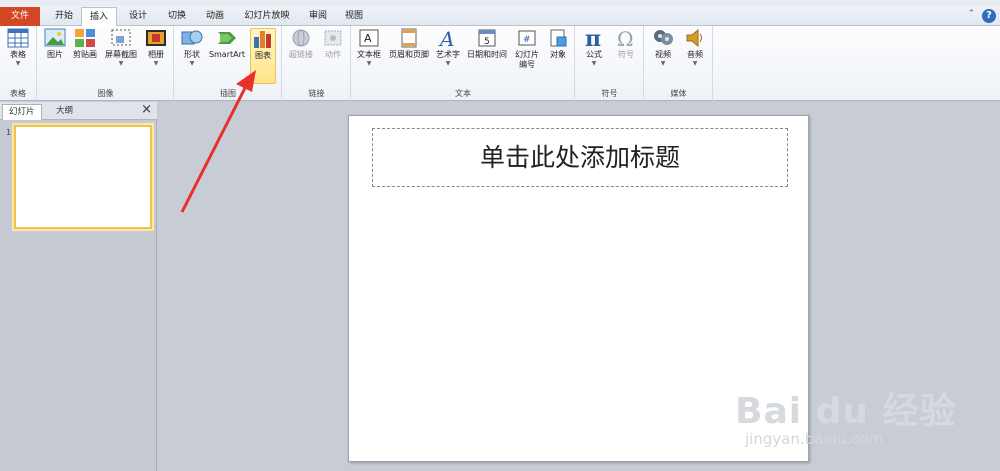  Describe the element at coordinates (580, 157) in the screenshot. I see `title-placeholder: 单击此处添加标题` at that location.